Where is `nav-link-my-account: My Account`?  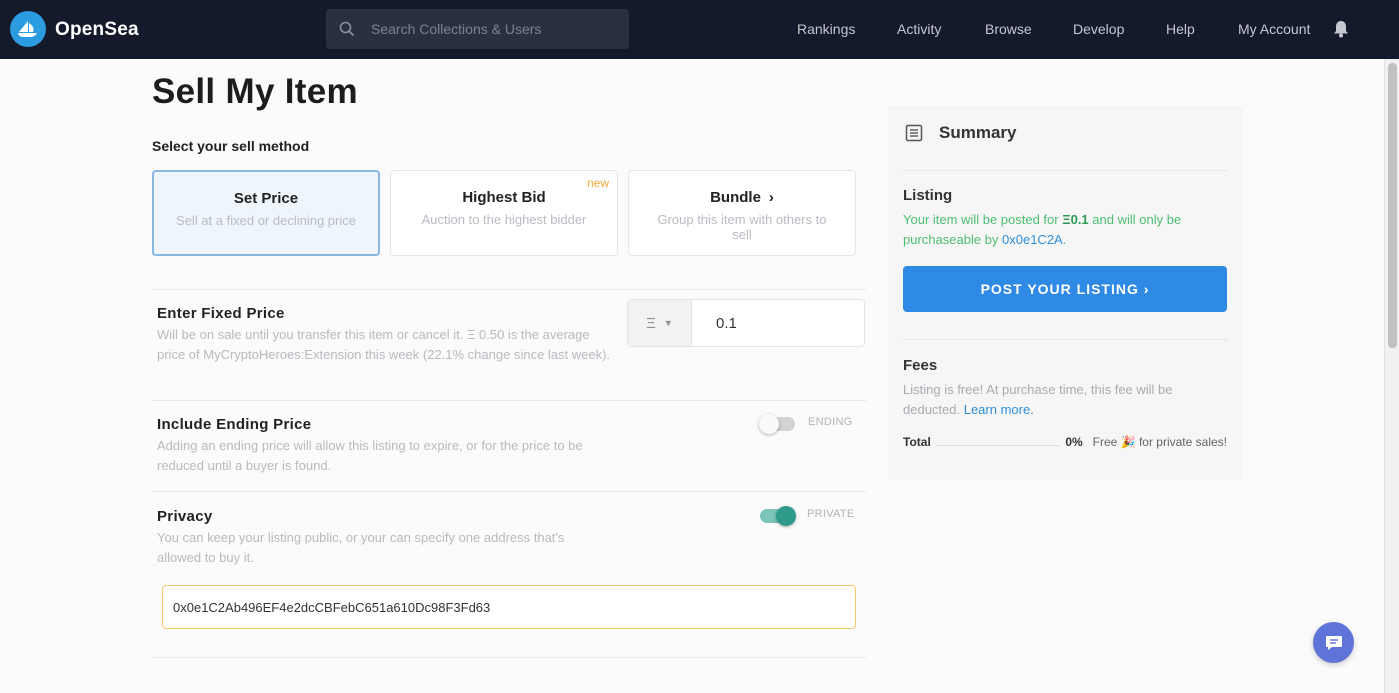 nav-link-my-account: My Account is located at coordinates (1274, 29).